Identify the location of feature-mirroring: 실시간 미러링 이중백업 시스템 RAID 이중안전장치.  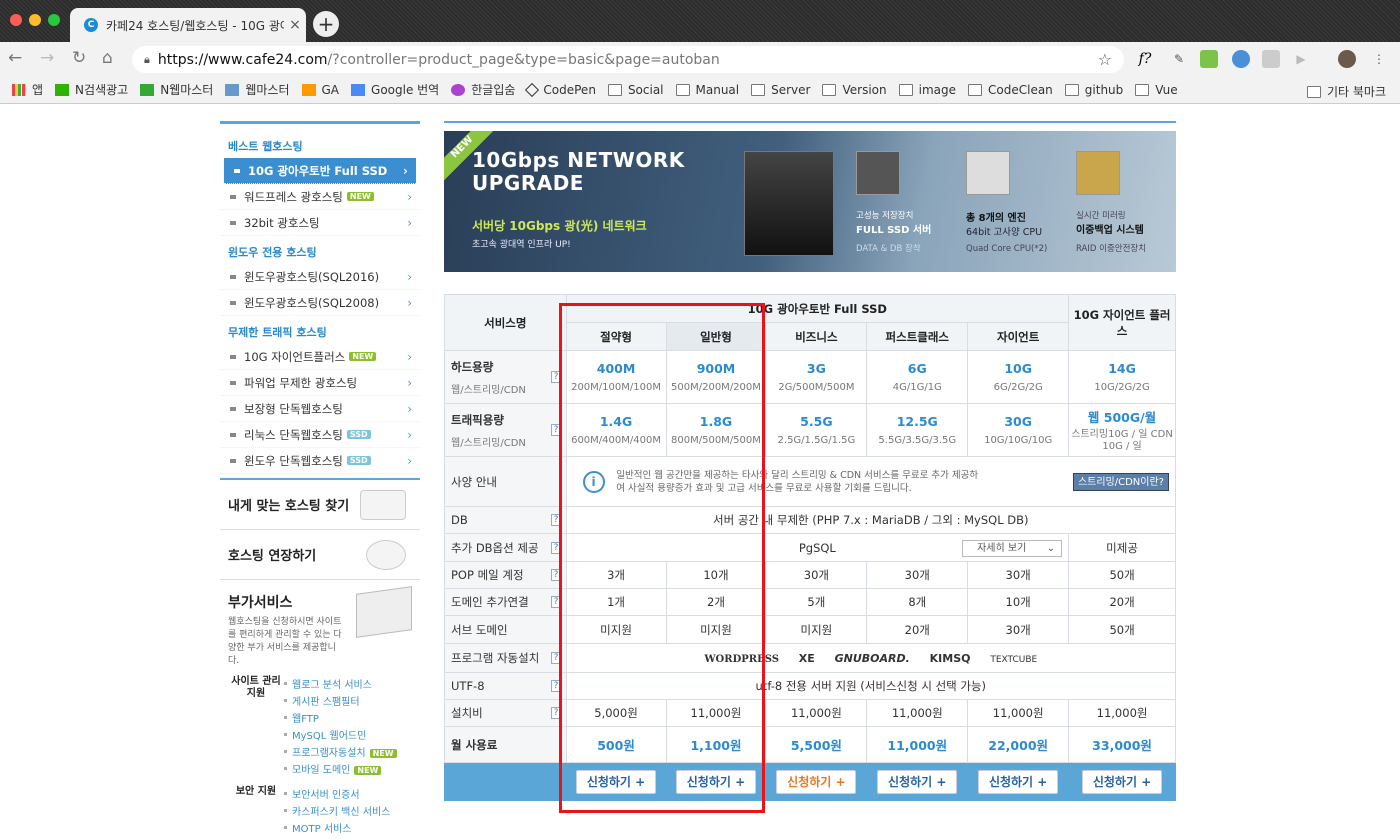
(1126, 202).